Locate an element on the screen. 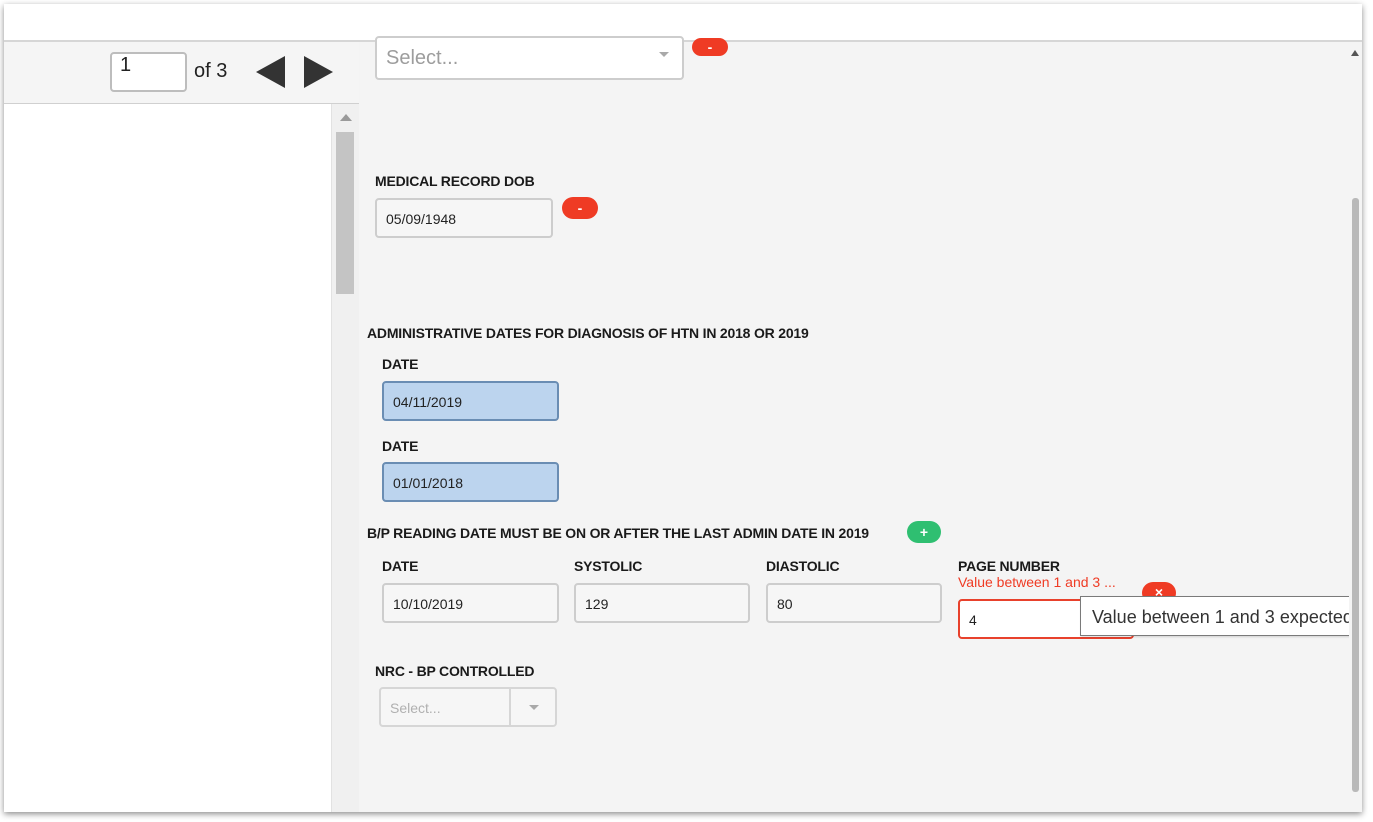 The width and height of the screenshot is (1373, 822). pager-toolbar: 1 of 3 is located at coordinates (181, 73).